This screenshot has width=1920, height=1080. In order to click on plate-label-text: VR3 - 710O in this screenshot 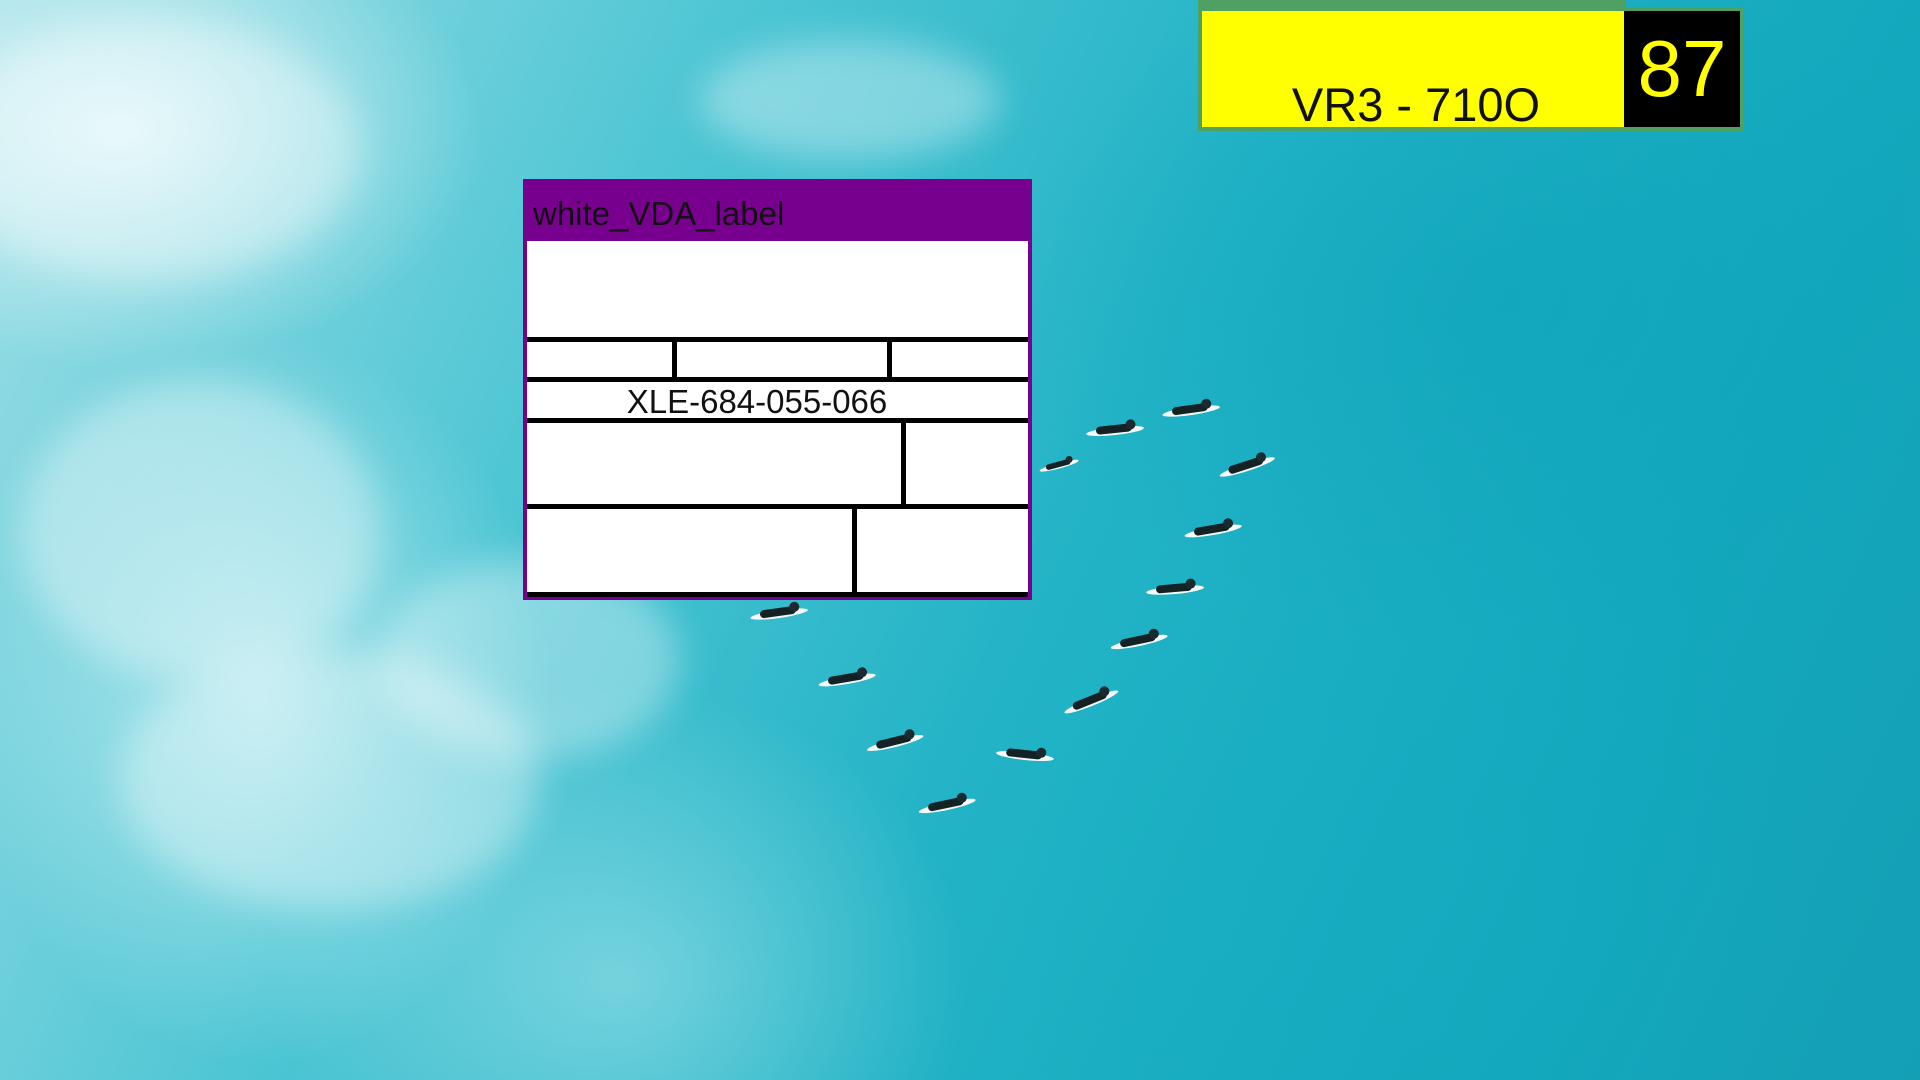, I will do `click(1416, 104)`.